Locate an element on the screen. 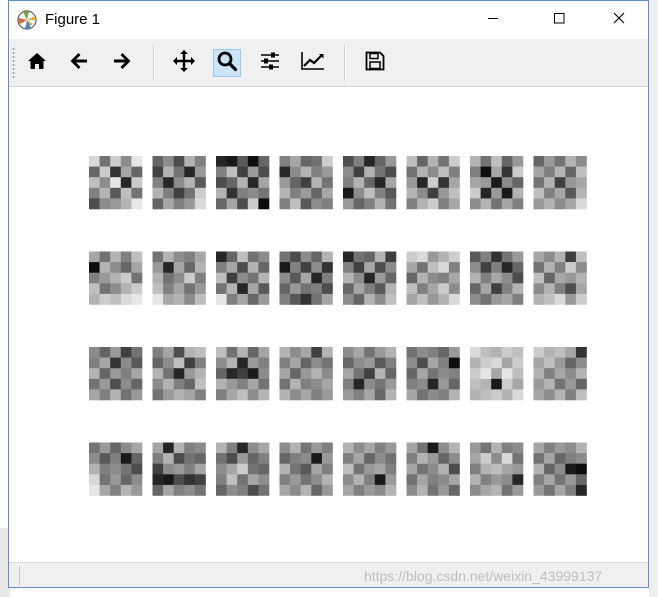  pan-button is located at coordinates (184, 63).